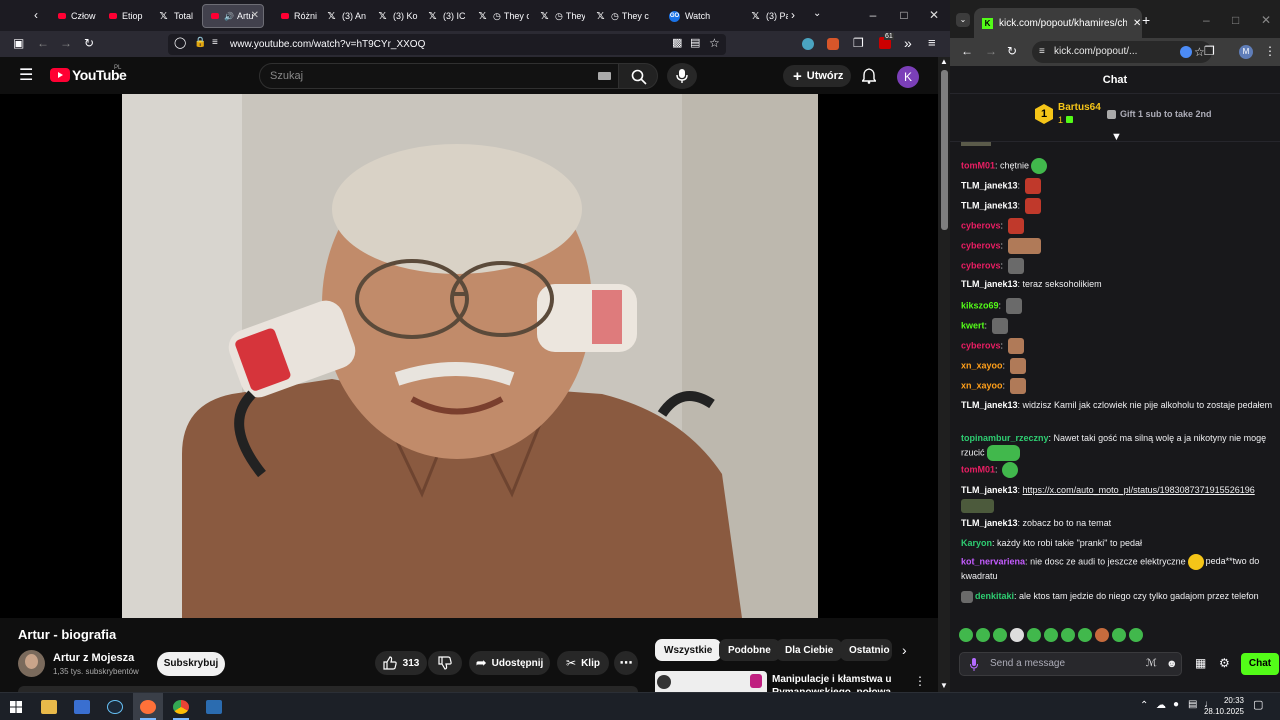 The height and width of the screenshot is (720, 1280). I want to click on youtube-logo-icon, so click(60, 75).